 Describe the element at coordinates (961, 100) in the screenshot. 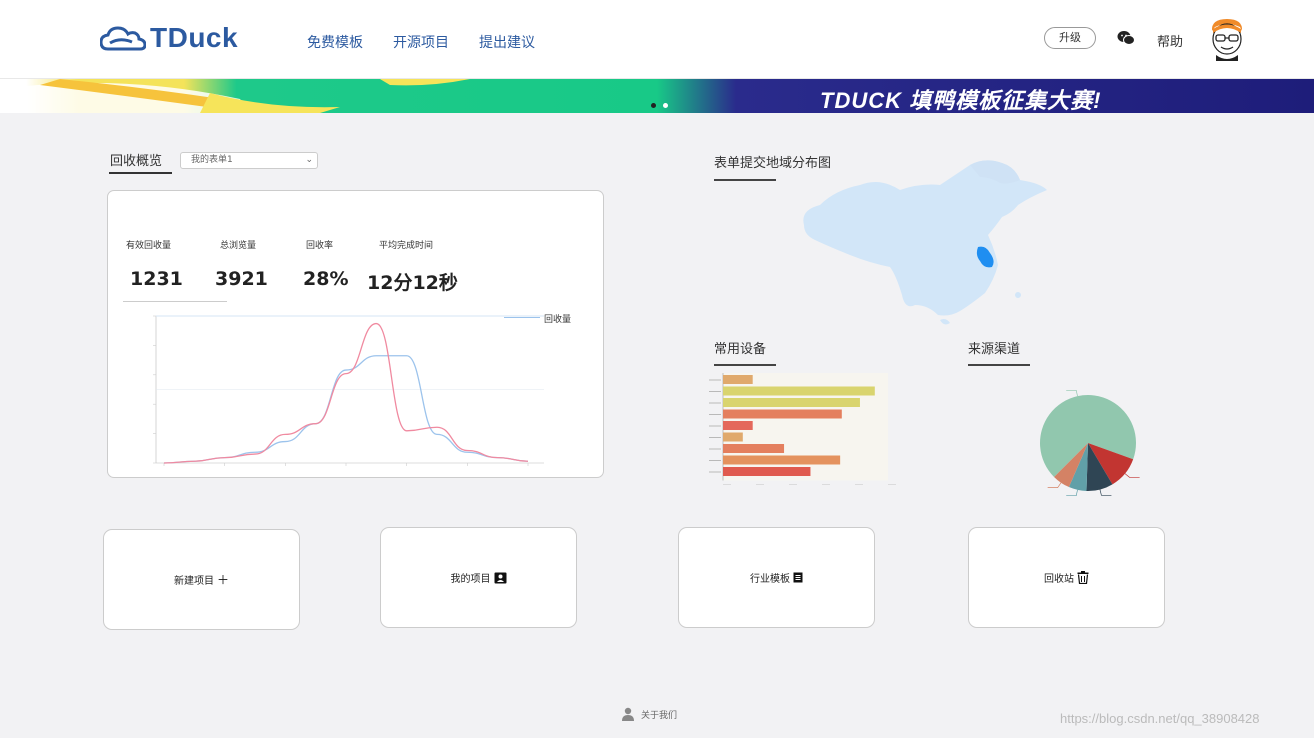

I see `banner-title: TDUCK 填鸭模板征集大赛!` at that location.